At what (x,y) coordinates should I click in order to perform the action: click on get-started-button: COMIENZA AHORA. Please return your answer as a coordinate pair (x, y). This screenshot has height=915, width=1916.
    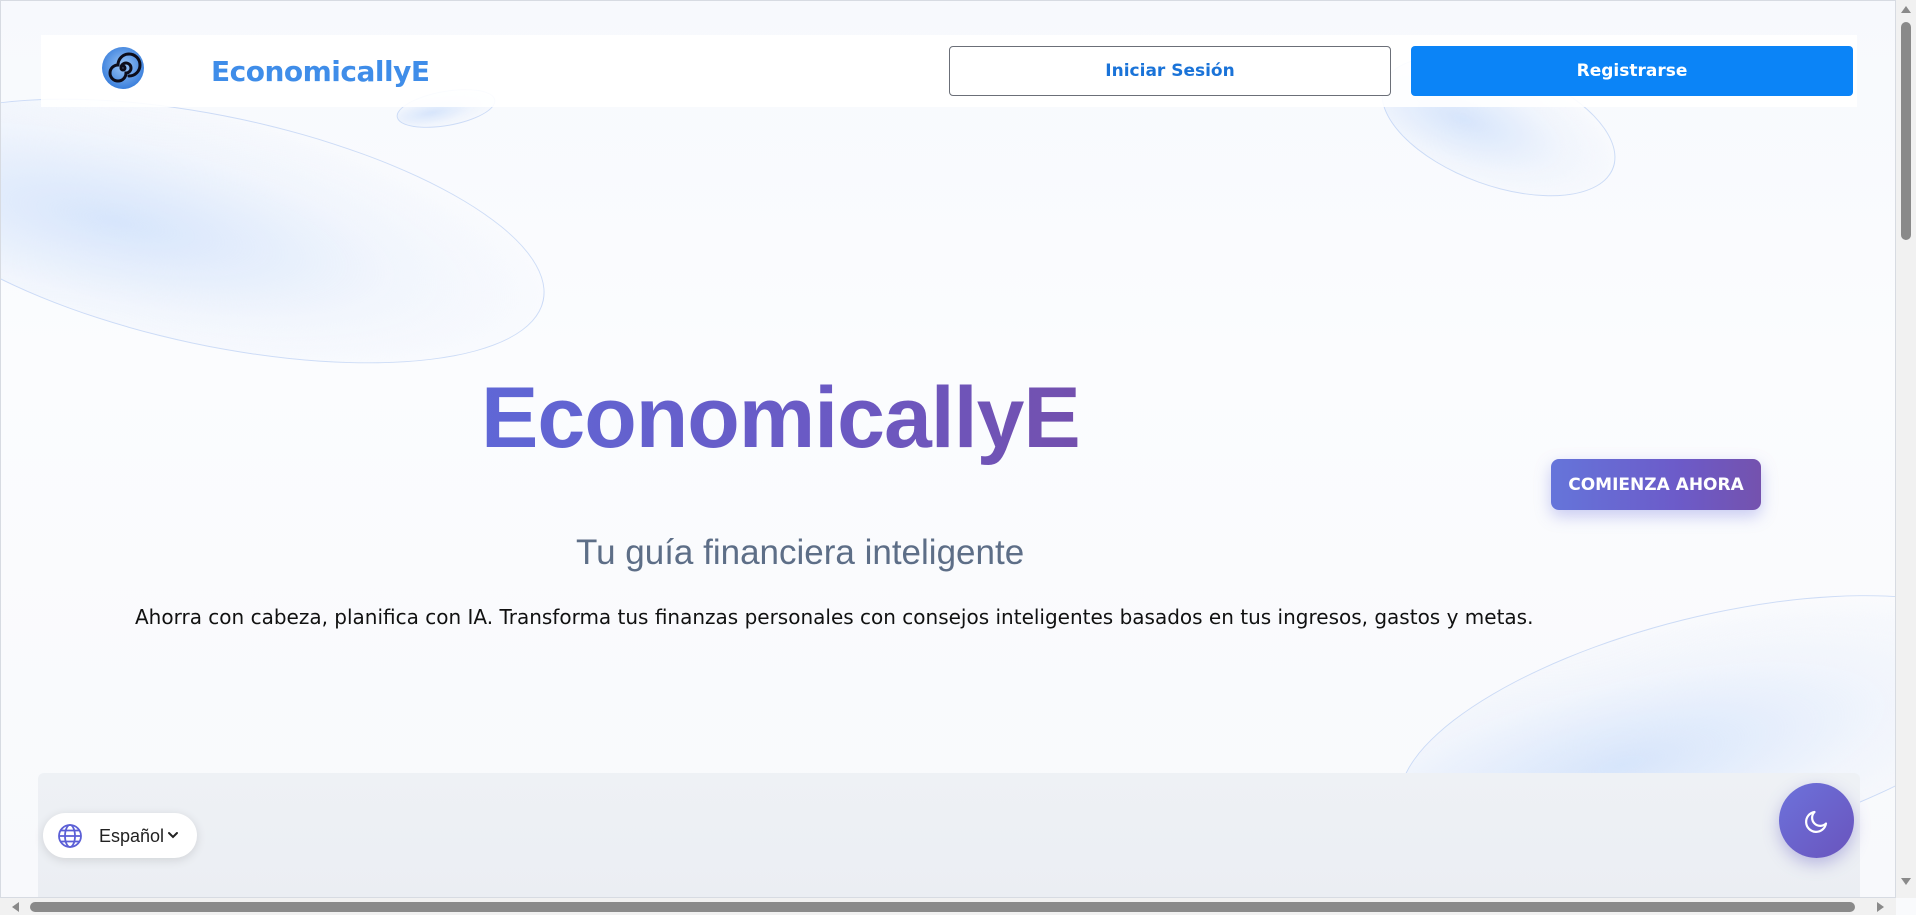
    Looking at the image, I should click on (1656, 484).